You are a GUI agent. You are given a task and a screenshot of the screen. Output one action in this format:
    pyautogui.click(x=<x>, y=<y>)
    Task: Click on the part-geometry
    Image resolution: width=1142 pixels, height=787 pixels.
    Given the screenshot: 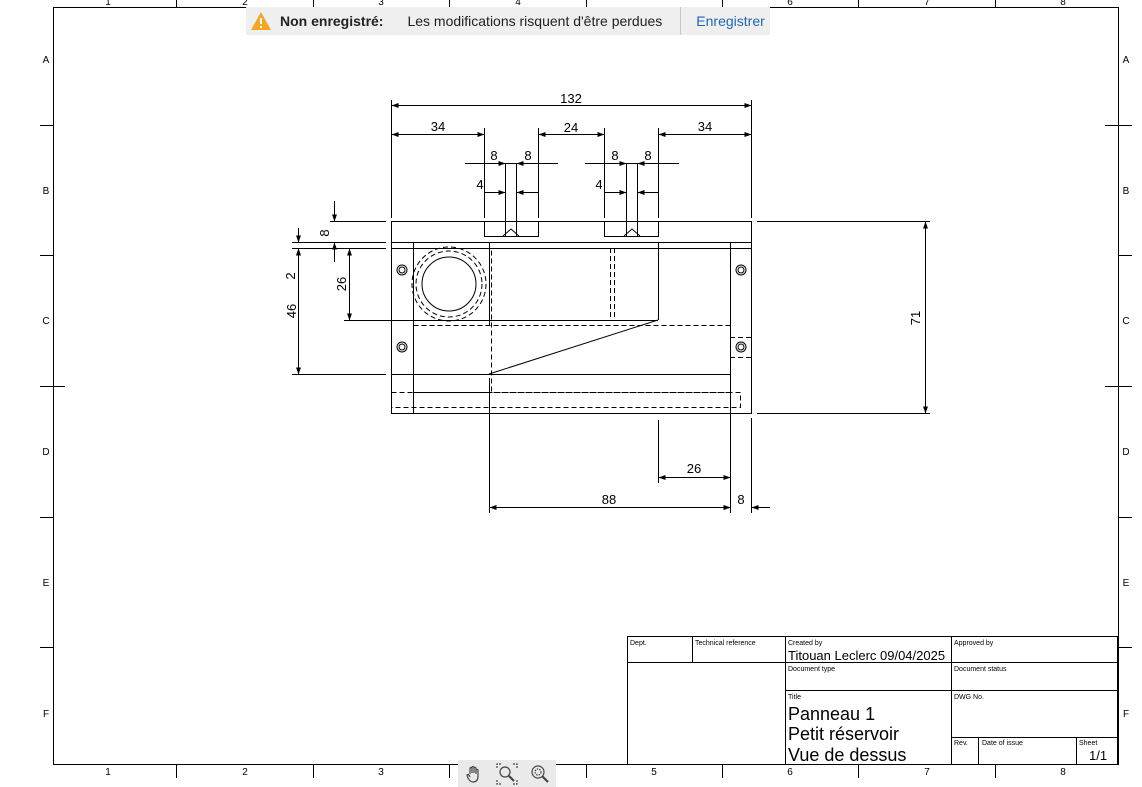 What is the action you would take?
    pyautogui.click(x=571, y=289)
    